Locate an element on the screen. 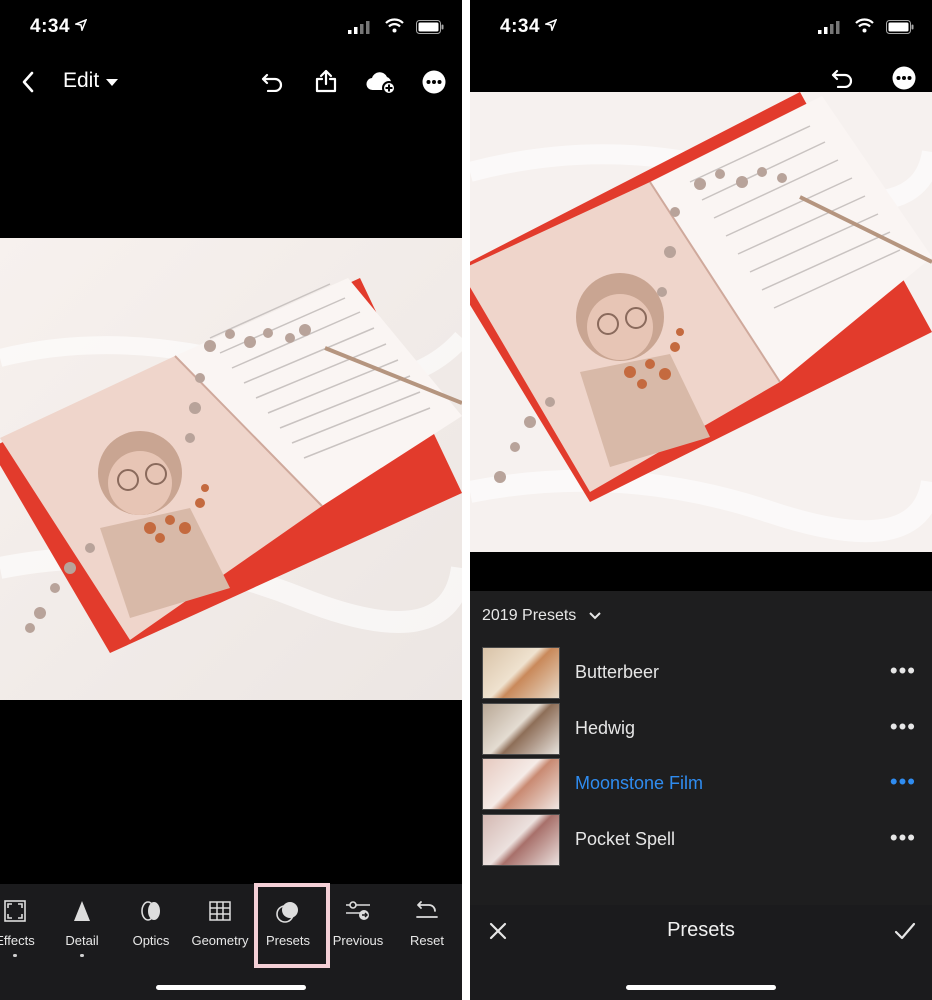 This screenshot has height=1000, width=932. cloud-add-button is located at coordinates (381, 82).